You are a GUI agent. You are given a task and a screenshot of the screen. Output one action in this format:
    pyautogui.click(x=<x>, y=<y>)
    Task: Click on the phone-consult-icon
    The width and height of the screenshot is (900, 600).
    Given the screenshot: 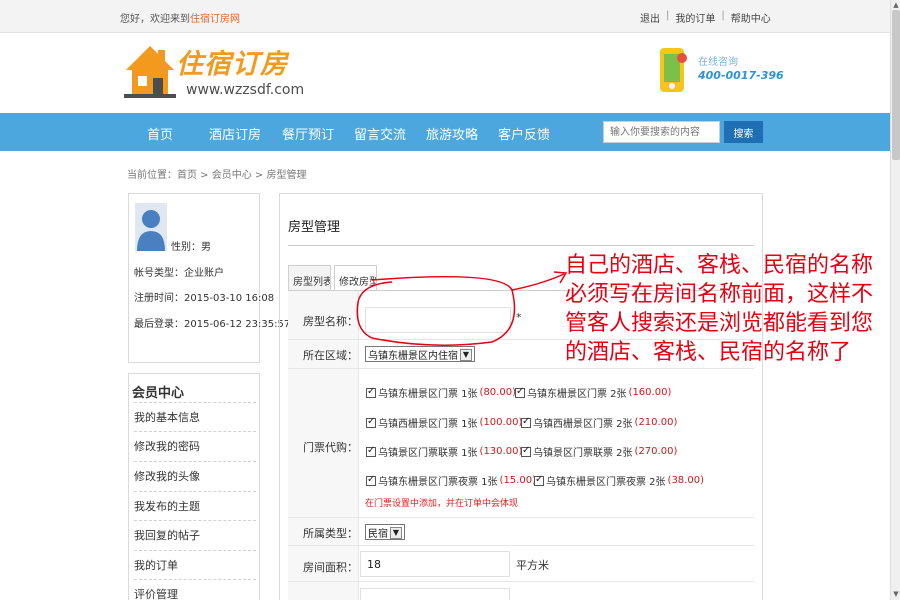 What is the action you would take?
    pyautogui.click(x=673, y=70)
    